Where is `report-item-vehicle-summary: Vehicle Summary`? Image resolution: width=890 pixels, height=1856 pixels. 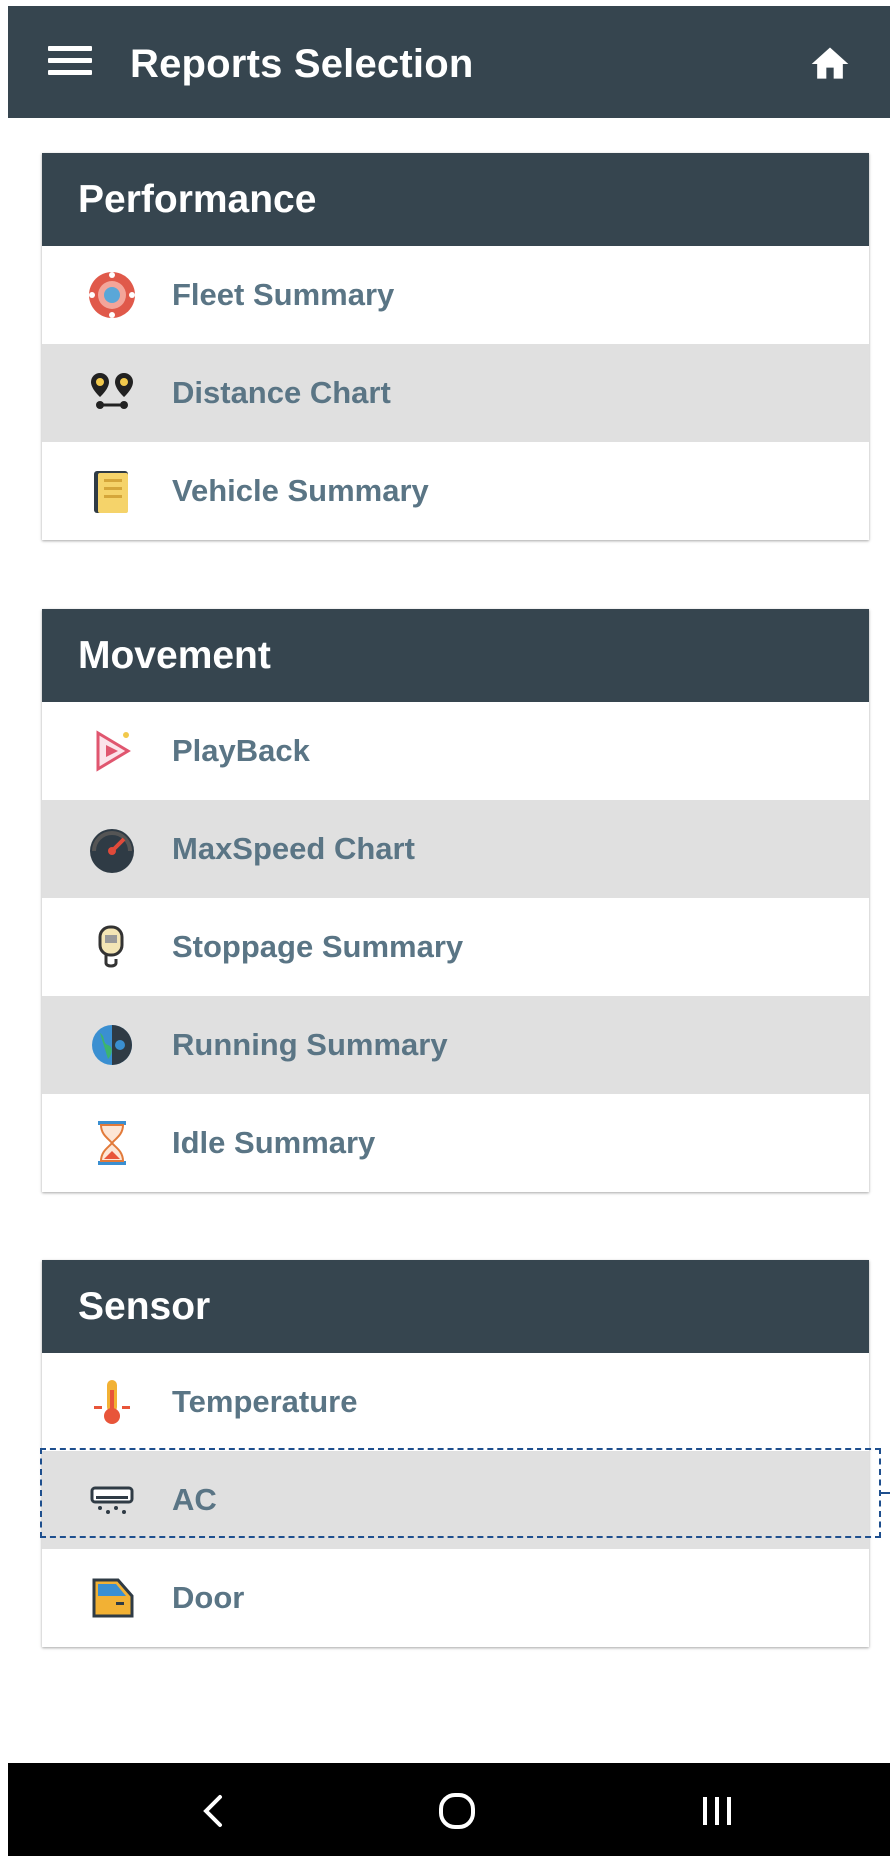 report-item-vehicle-summary: Vehicle Summary is located at coordinates (455, 491).